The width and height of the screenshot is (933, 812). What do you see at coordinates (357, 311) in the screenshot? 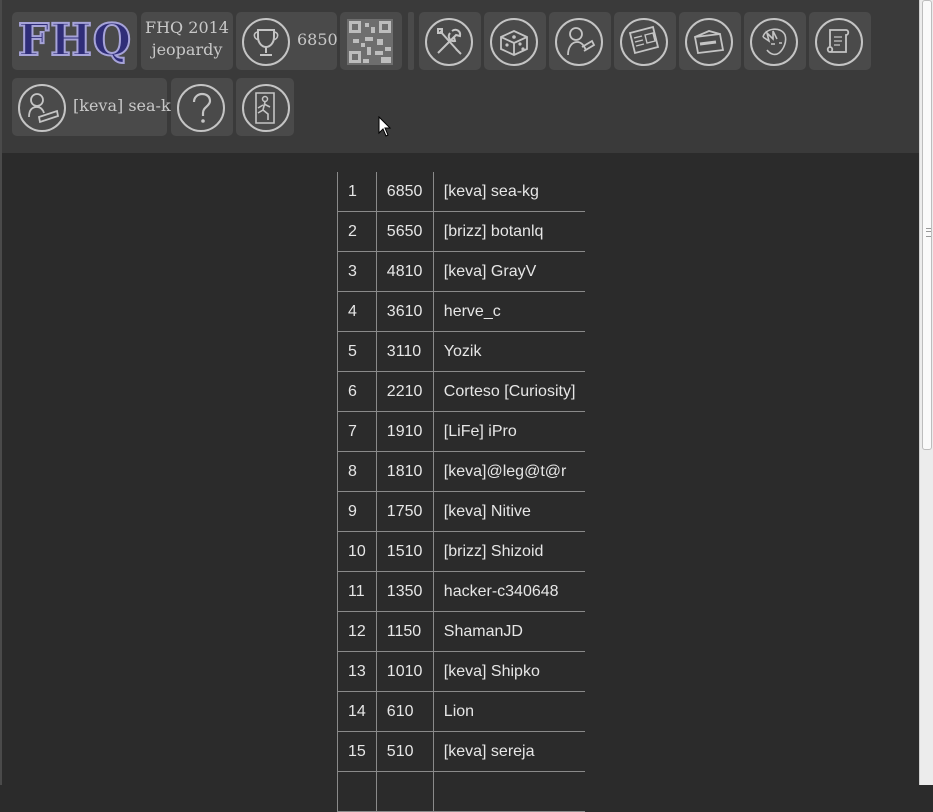
I see `rank-cell: 4` at bounding box center [357, 311].